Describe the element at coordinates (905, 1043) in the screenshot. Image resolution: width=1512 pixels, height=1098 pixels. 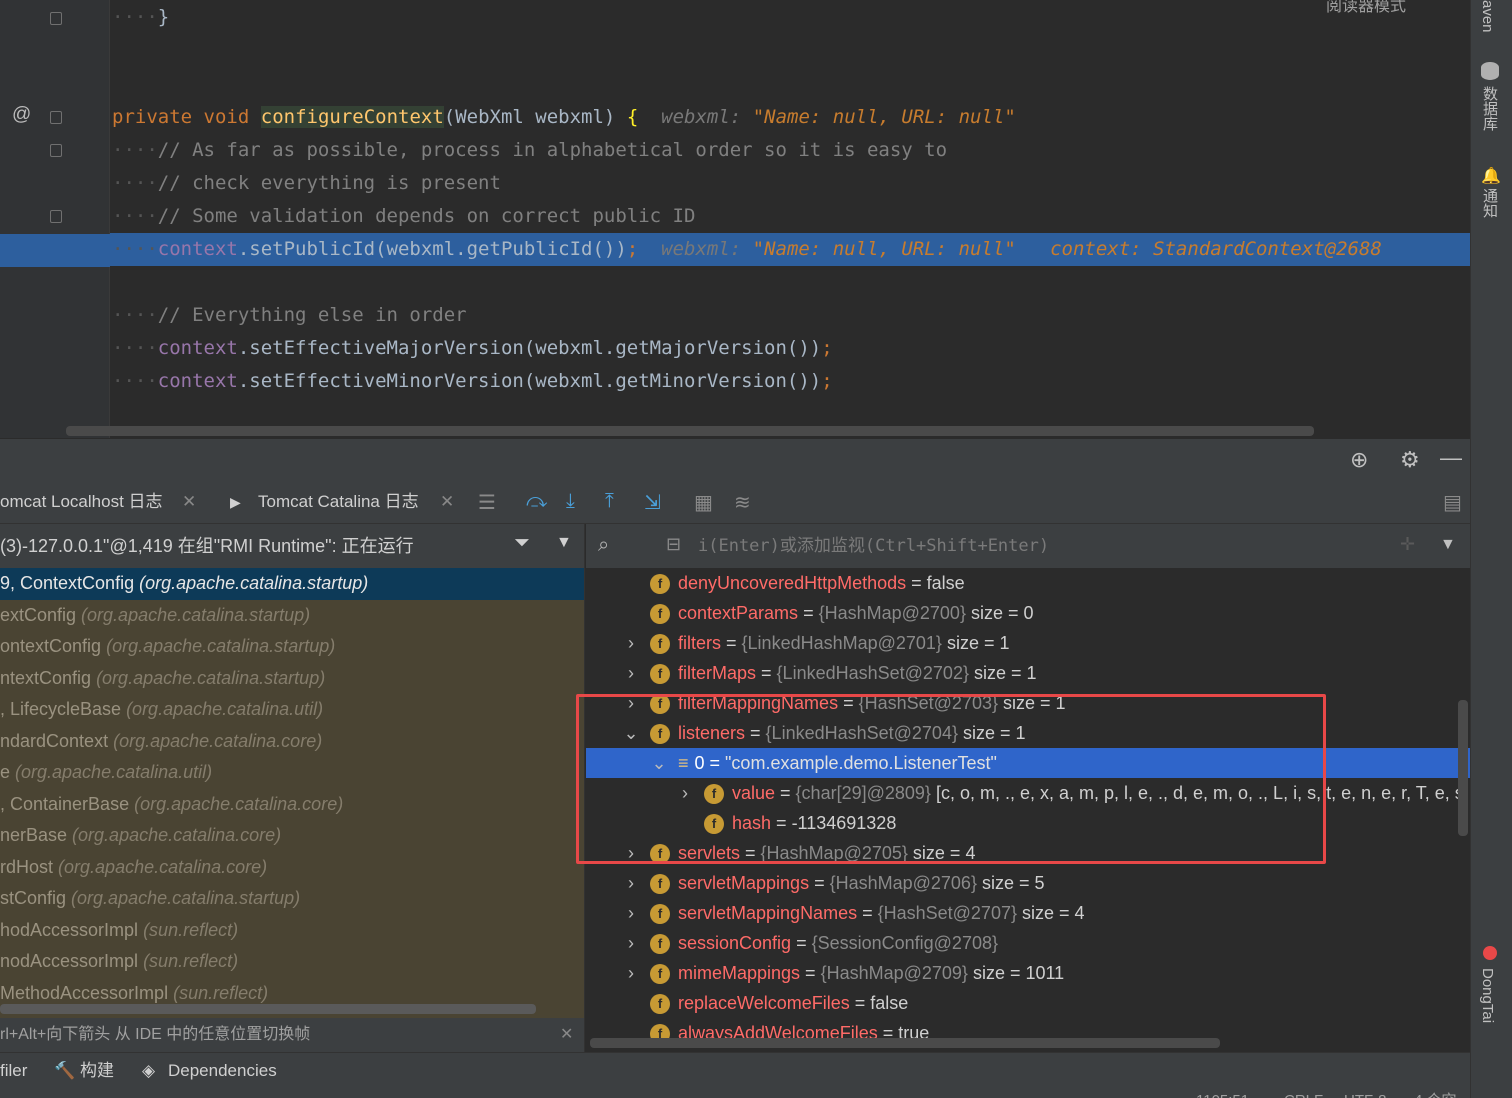
I see `variables-horizontal-scrollbar` at that location.